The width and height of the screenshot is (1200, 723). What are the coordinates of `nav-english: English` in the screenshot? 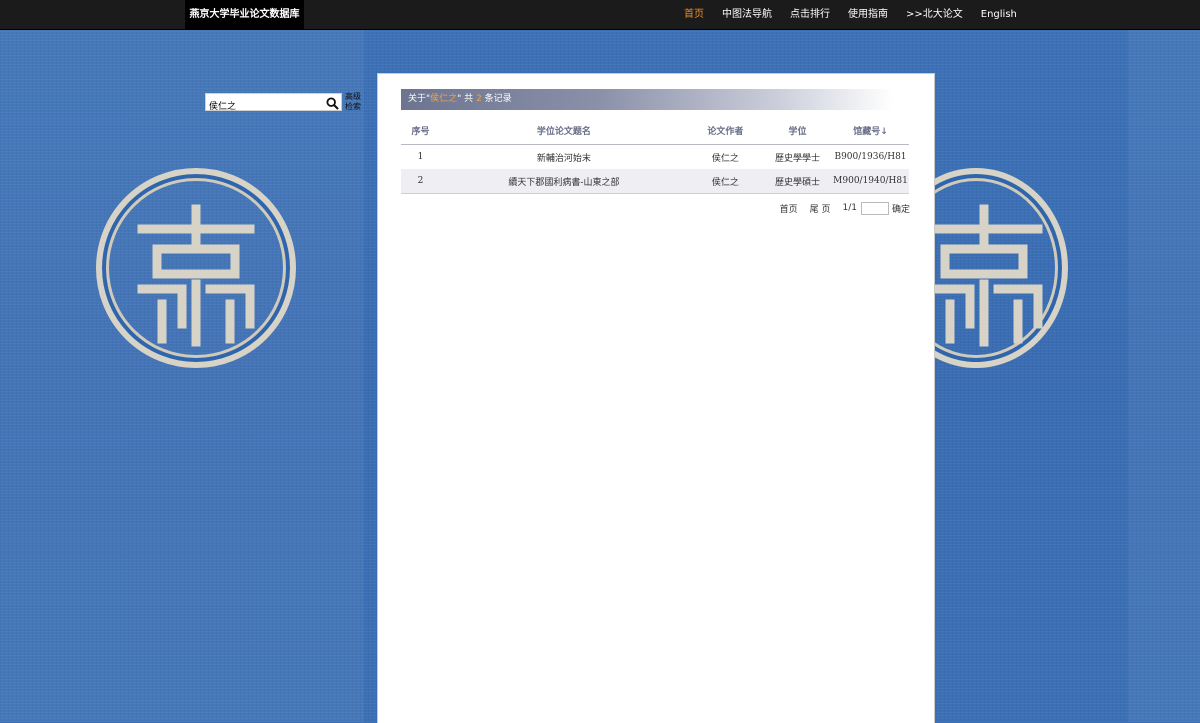 It's located at (999, 14).